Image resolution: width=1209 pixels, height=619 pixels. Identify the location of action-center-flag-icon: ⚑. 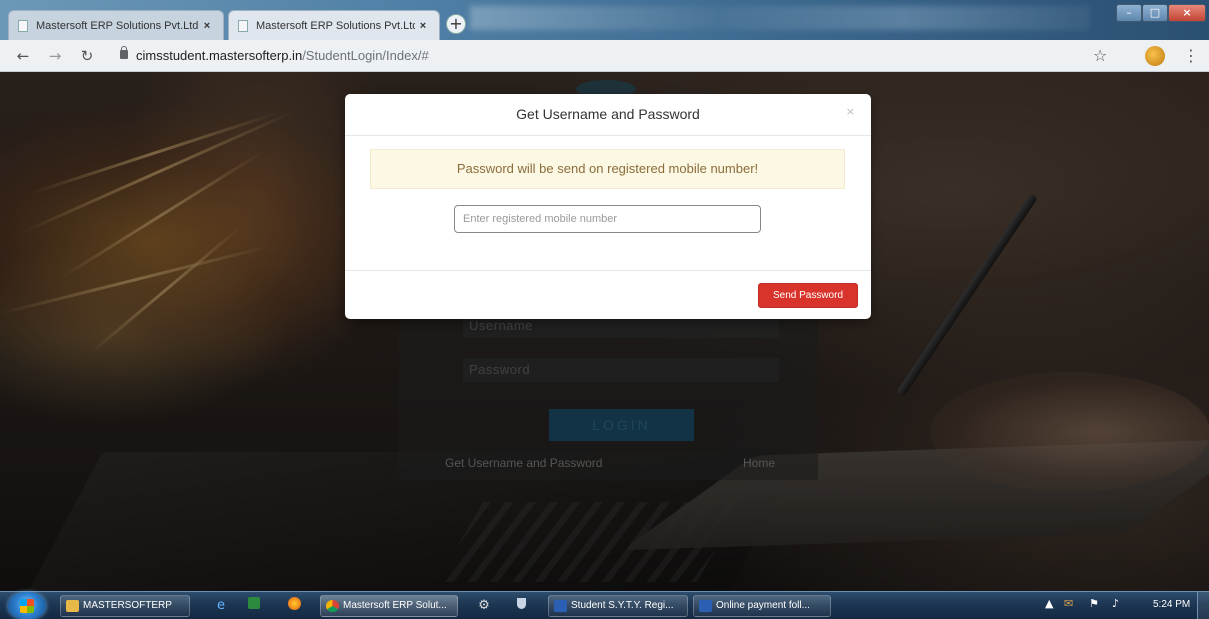
(1094, 603).